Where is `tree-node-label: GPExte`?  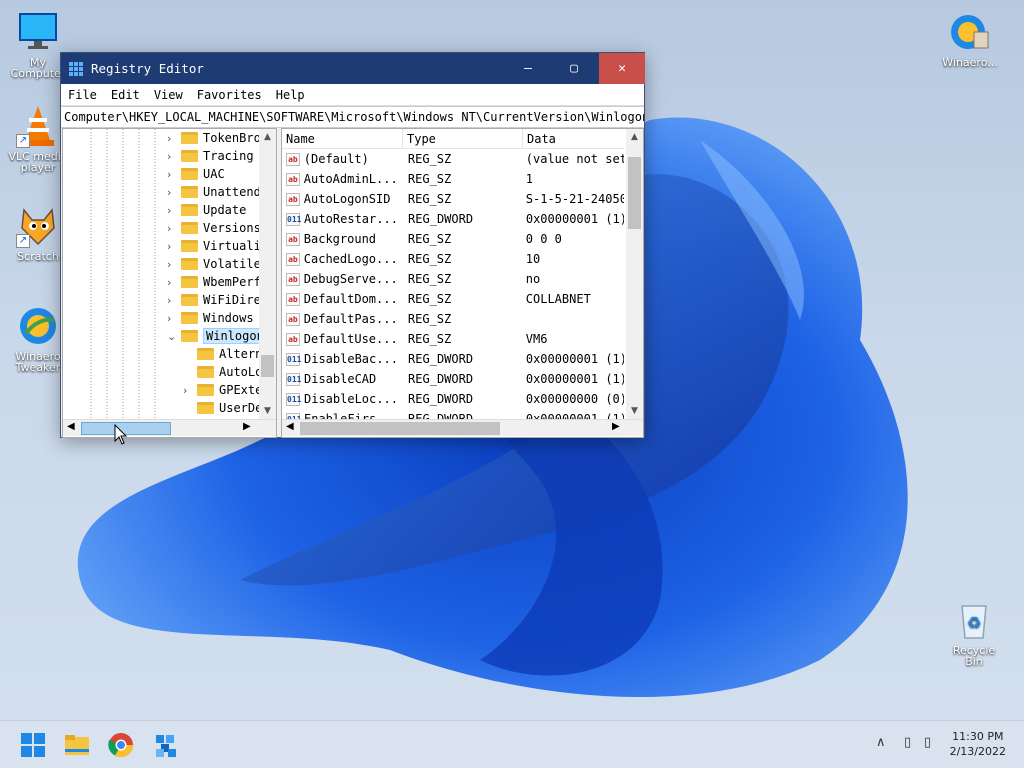
tree-node-label: GPExte is located at coordinates (241, 390).